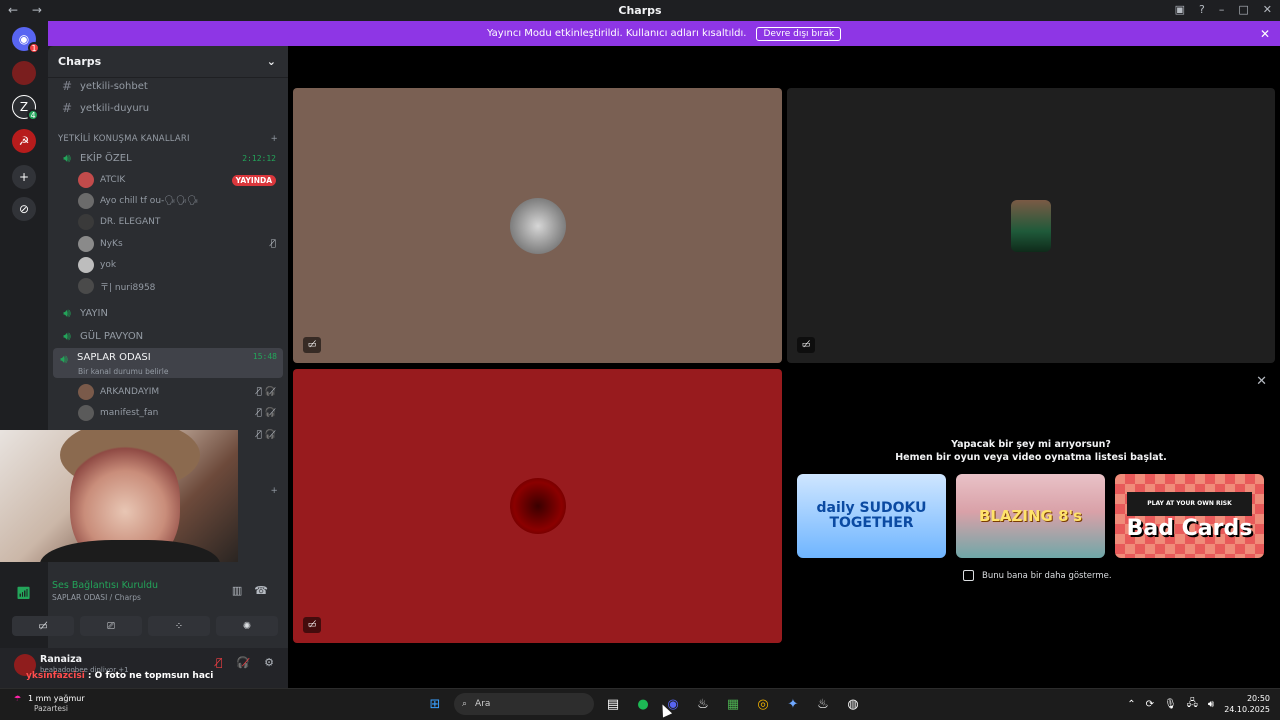 The width and height of the screenshot is (1280, 720). I want to click on category-header: YETKİLİ KONUŞMA KANALLARI +, so click(168, 139).